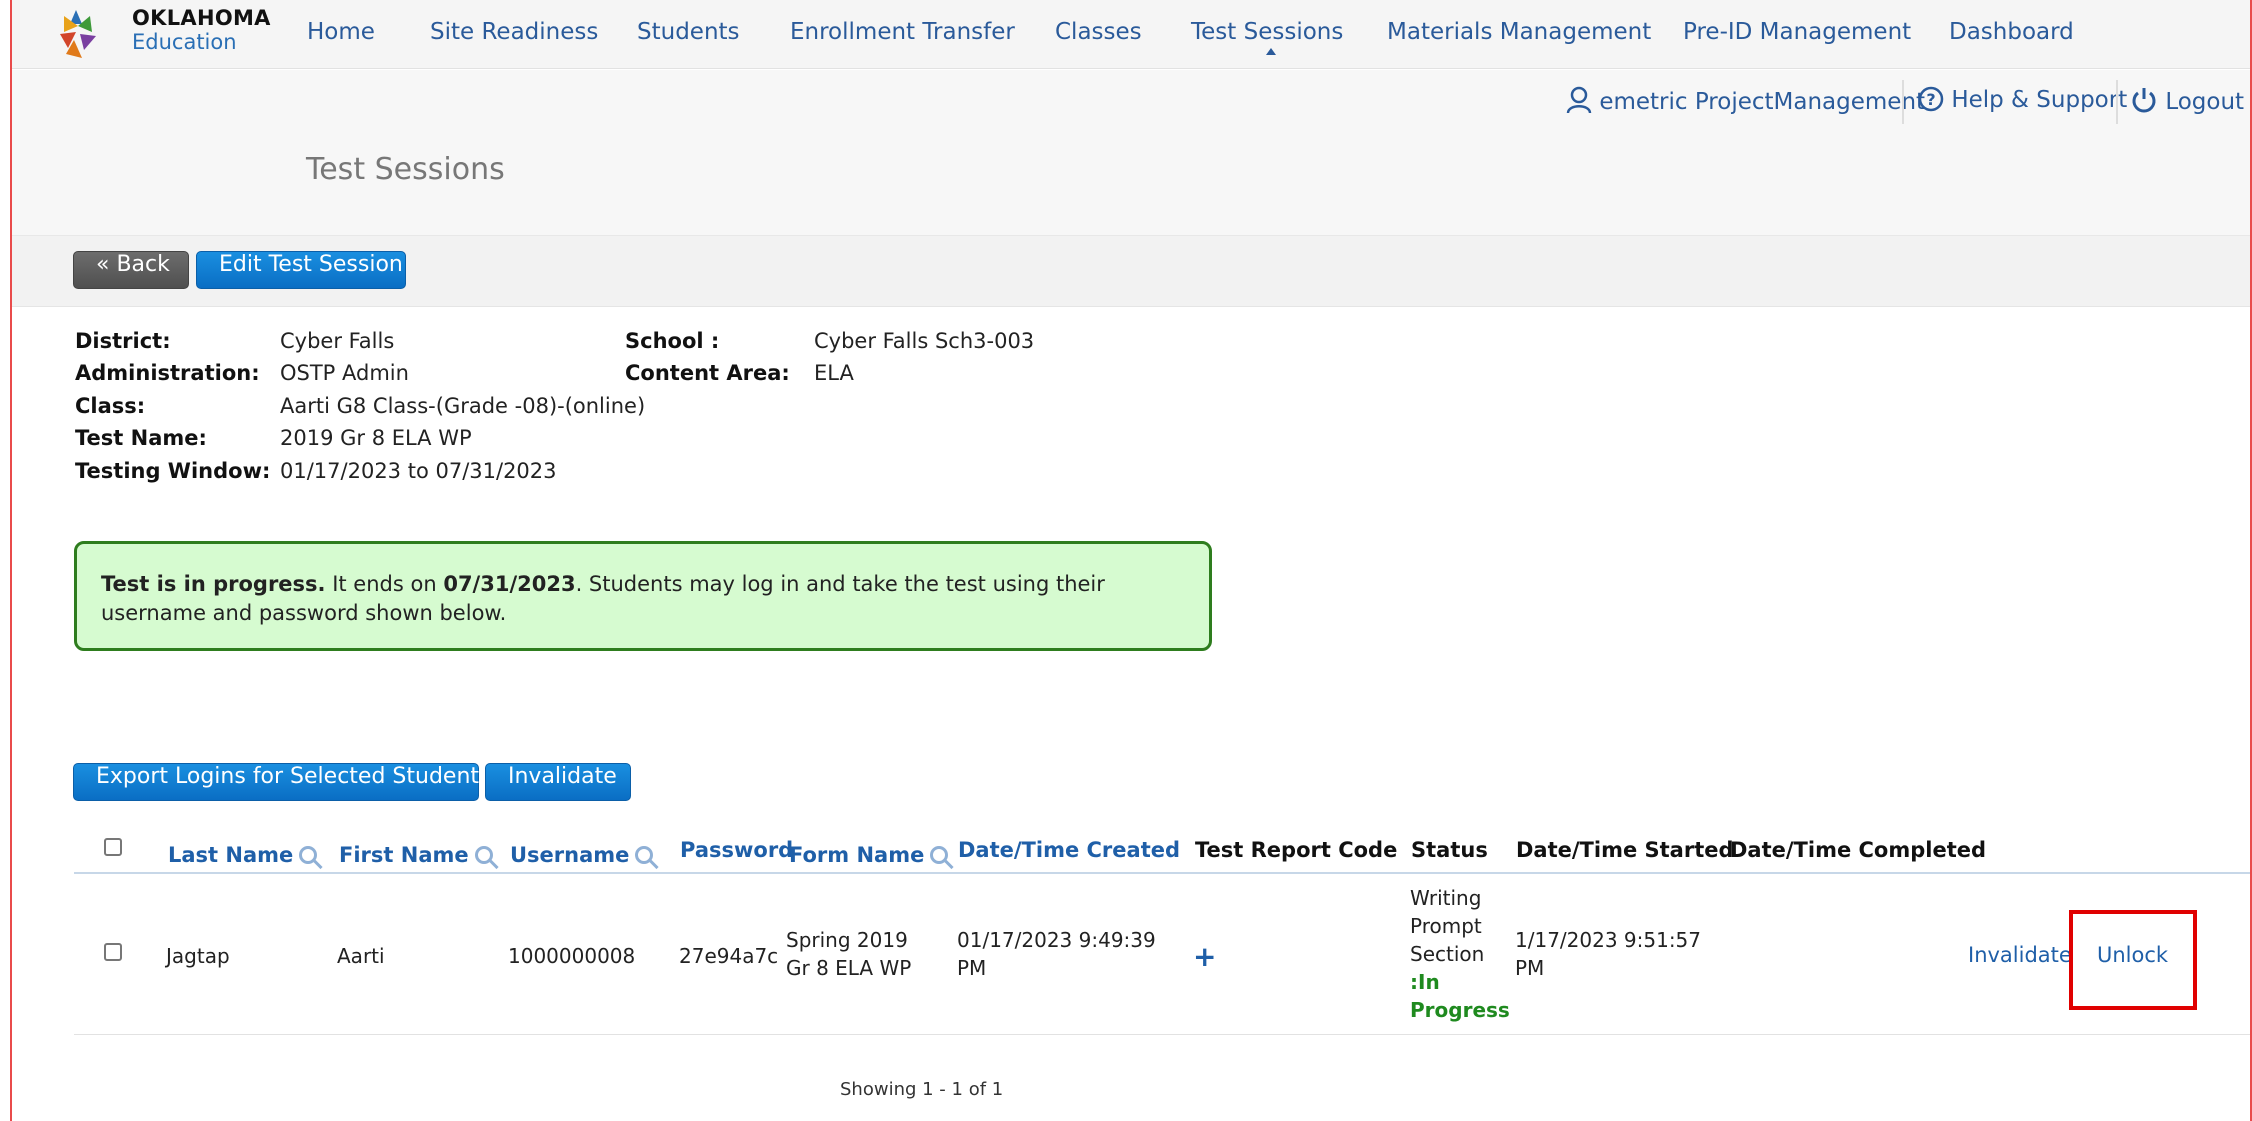  What do you see at coordinates (924, 341) in the screenshot?
I see `school-value: Cyber Falls Sch3-003` at bounding box center [924, 341].